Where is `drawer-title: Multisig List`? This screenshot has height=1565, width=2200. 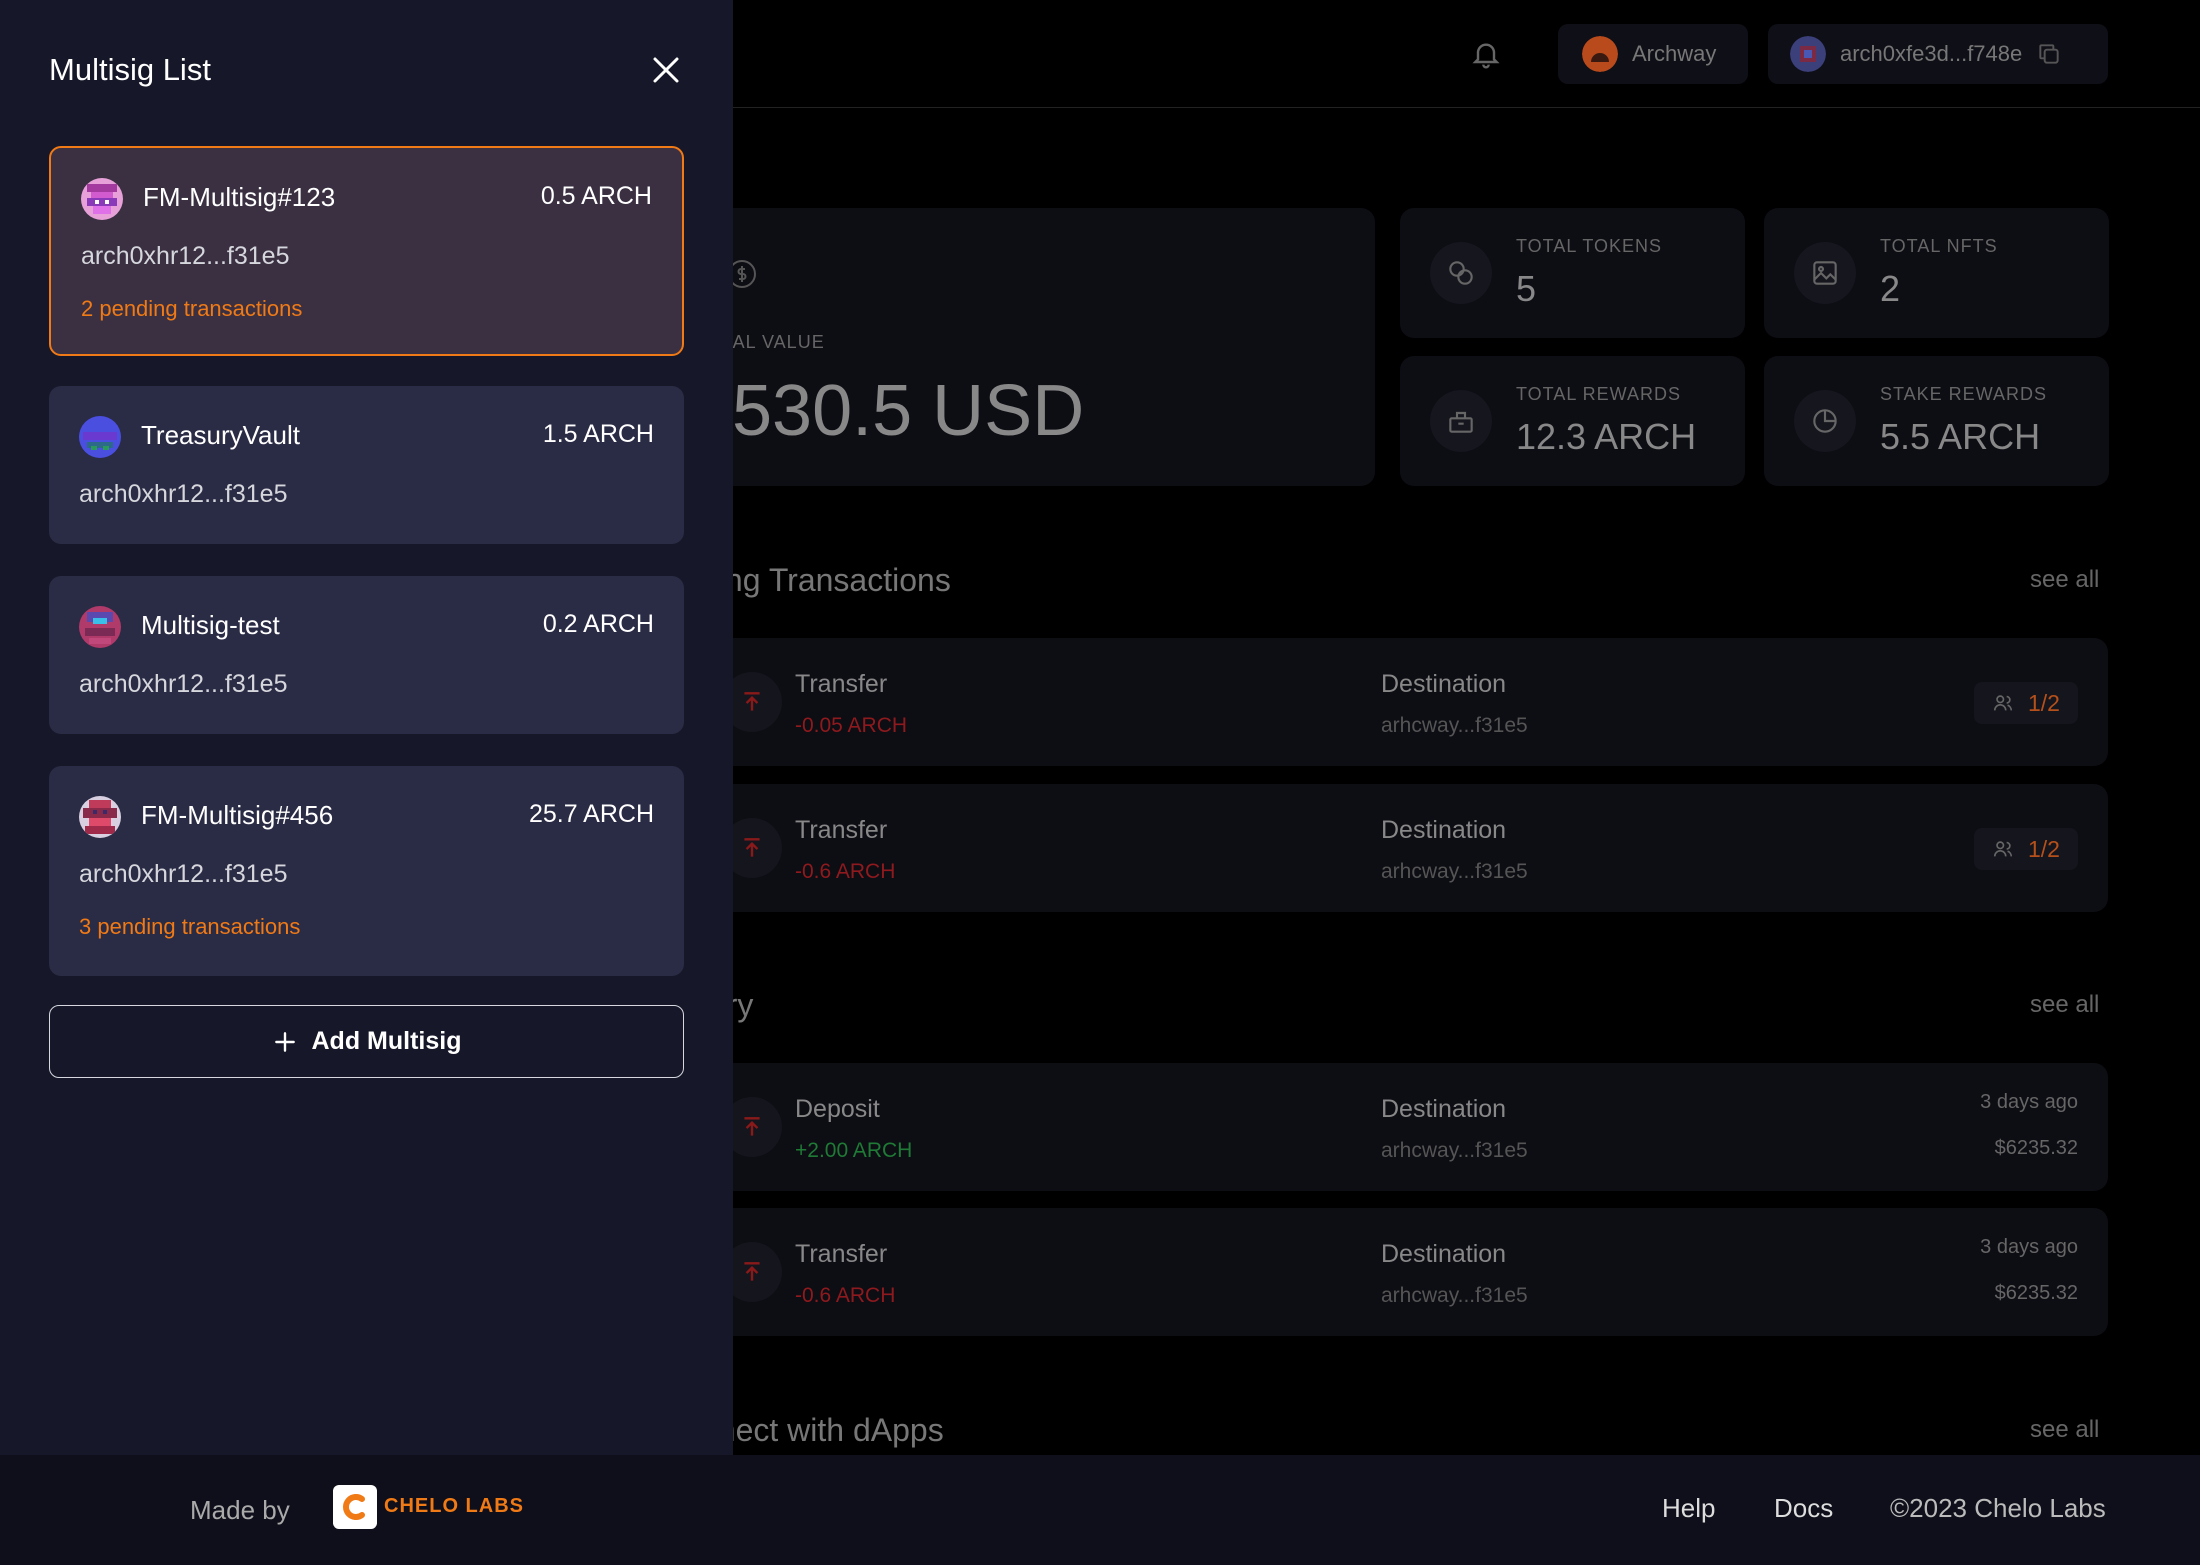 drawer-title: Multisig List is located at coordinates (130, 69).